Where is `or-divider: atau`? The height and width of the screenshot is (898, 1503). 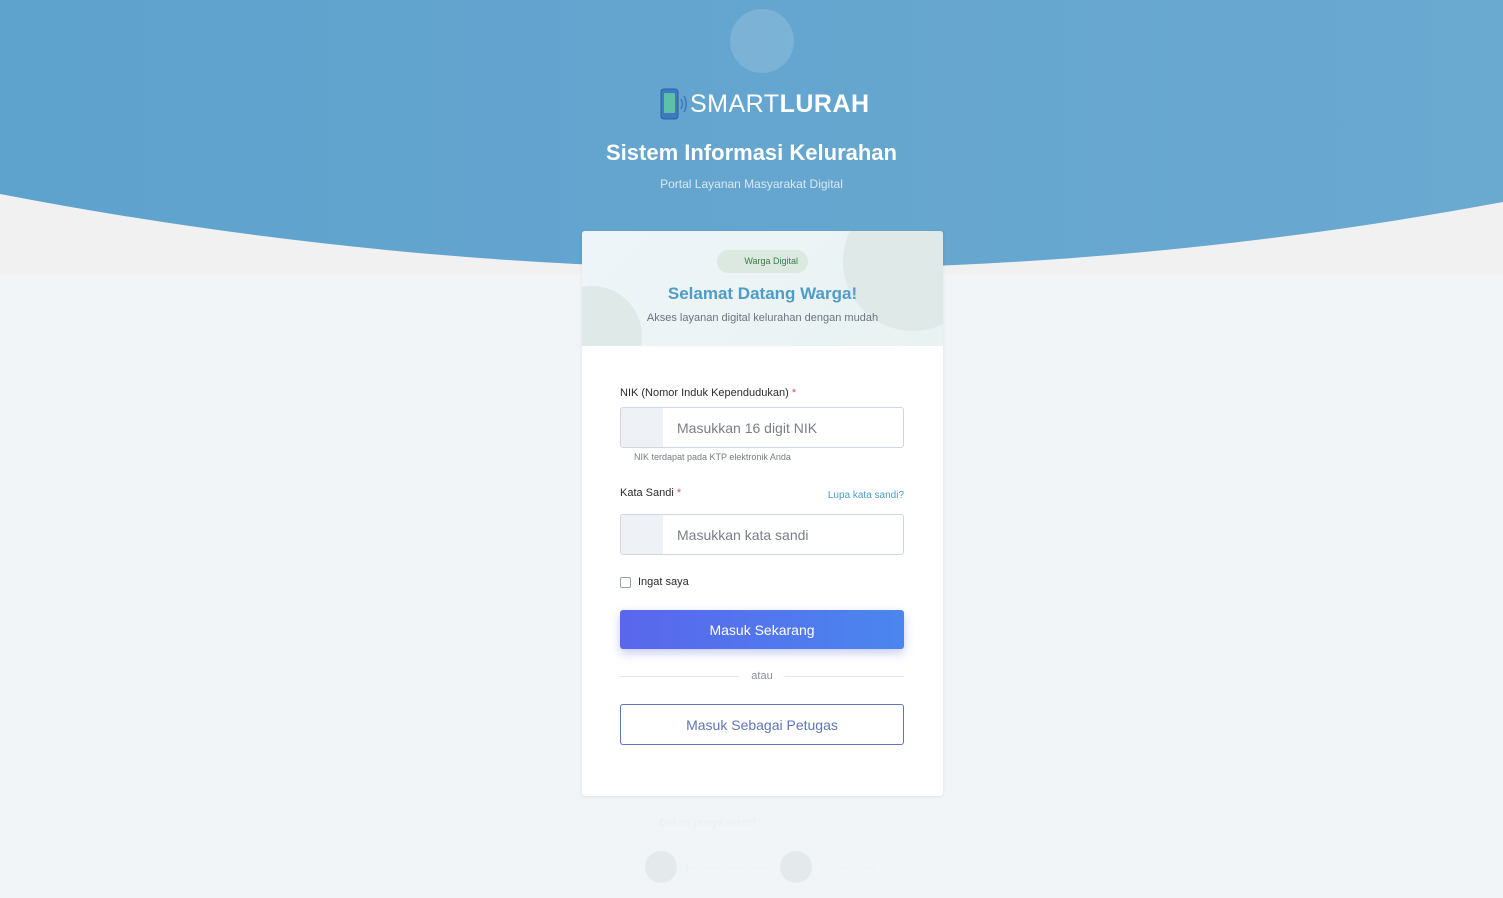
or-divider: atau is located at coordinates (762, 676).